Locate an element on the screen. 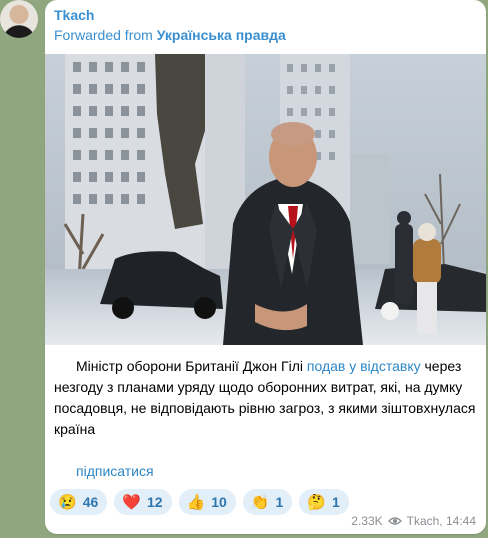 The width and height of the screenshot is (488, 538). reaction-count: 12 is located at coordinates (154, 502).